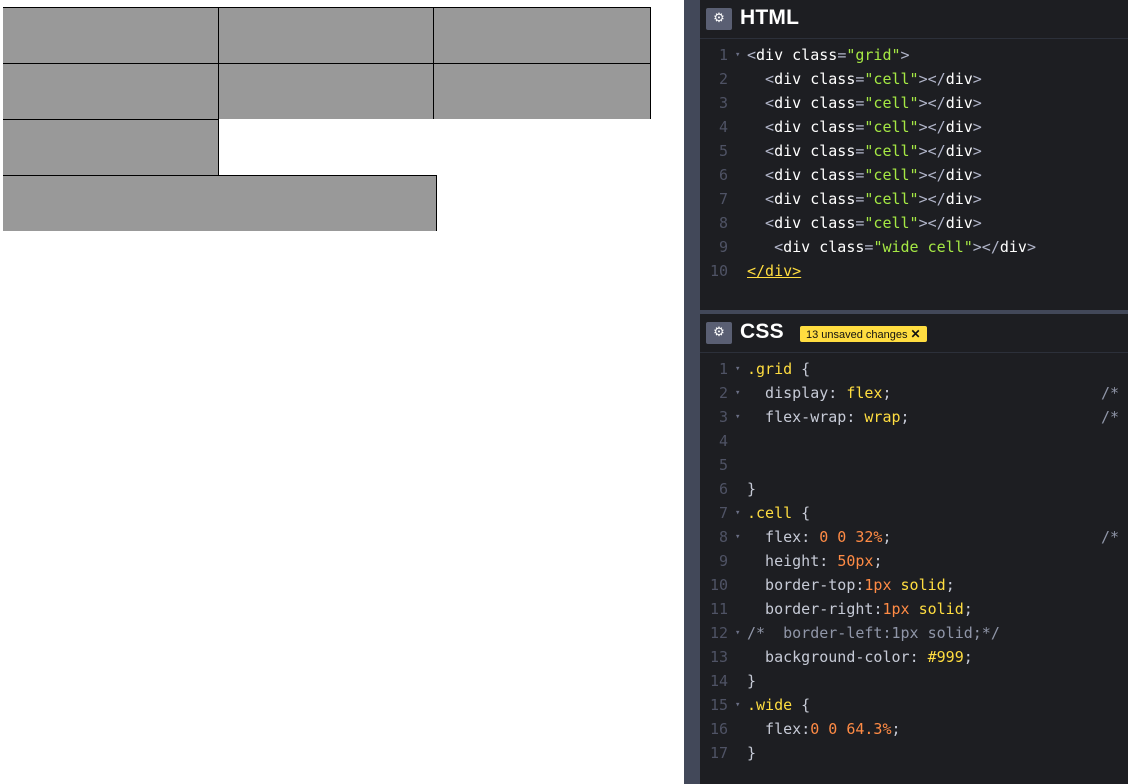 The image size is (1128, 784). I want to click on code-token: .cell, so click(770, 513).